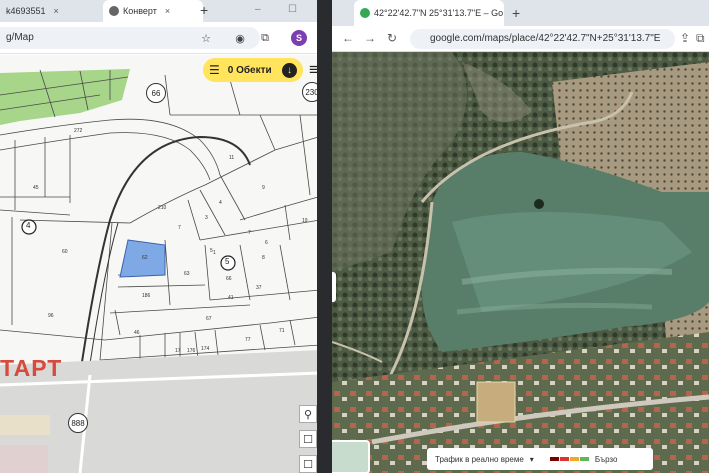 The width and height of the screenshot is (709, 473). I want to click on parcel-number: 77, so click(248, 340).